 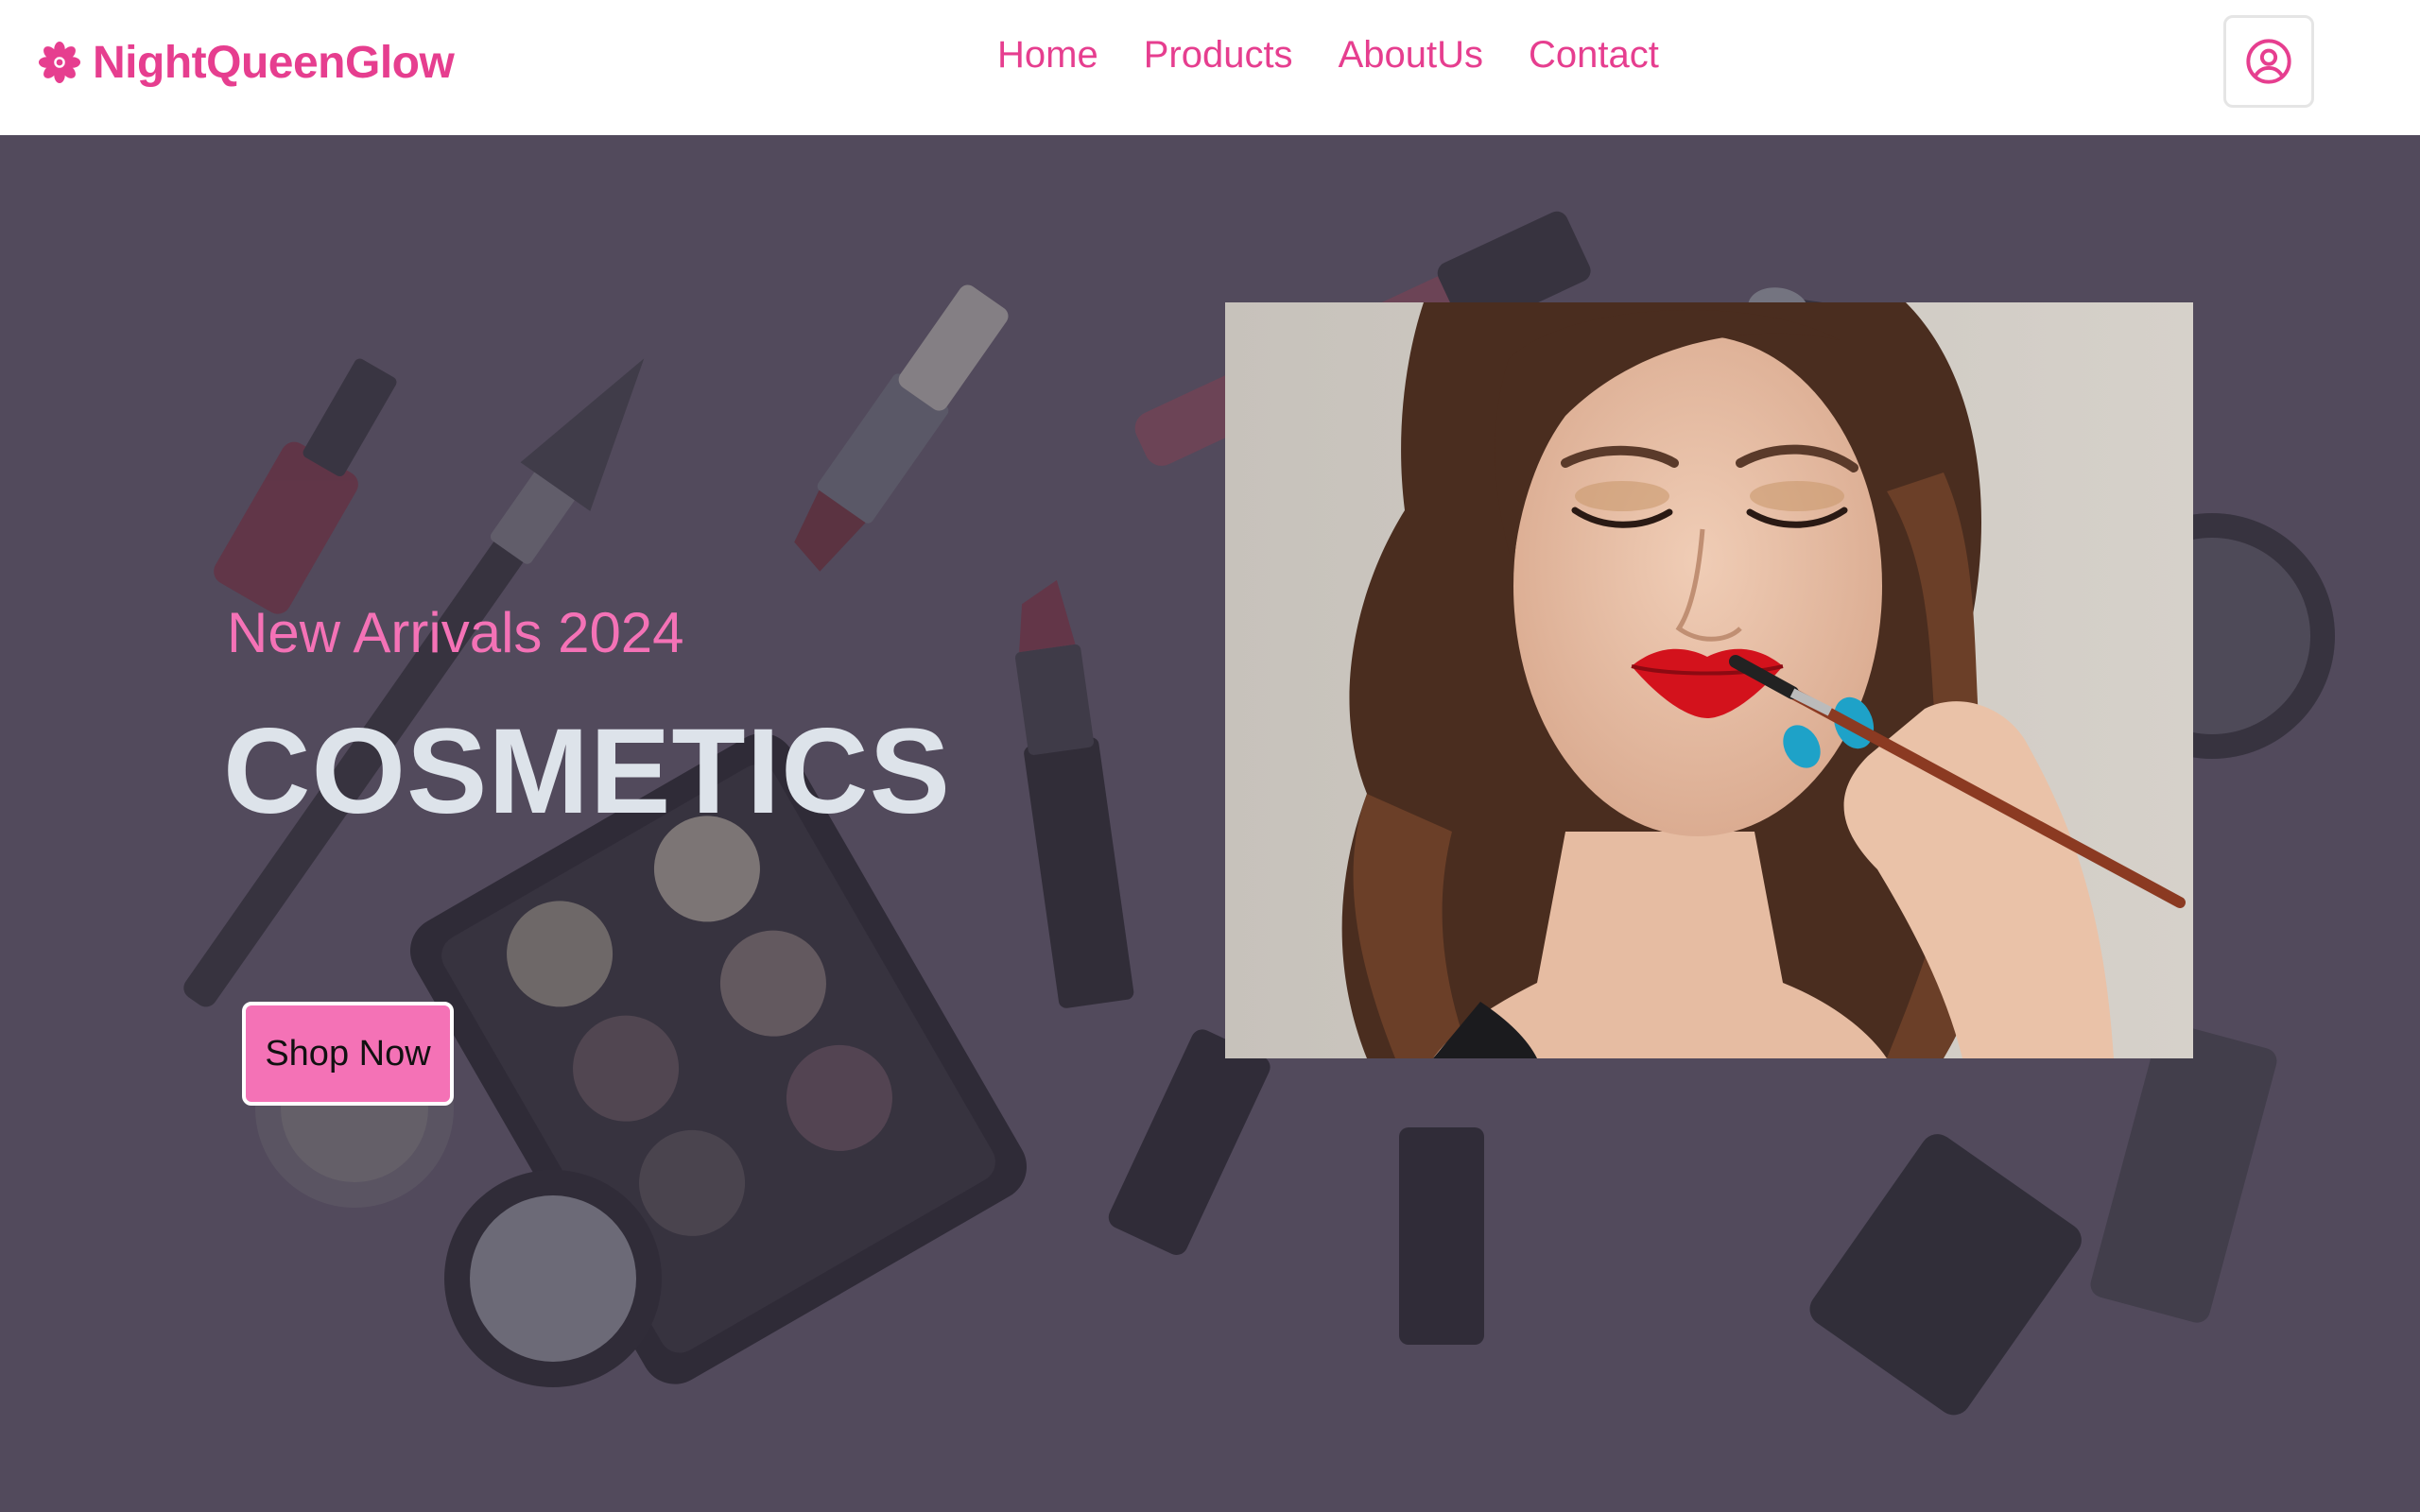 I want to click on user-account-button, so click(x=2268, y=61).